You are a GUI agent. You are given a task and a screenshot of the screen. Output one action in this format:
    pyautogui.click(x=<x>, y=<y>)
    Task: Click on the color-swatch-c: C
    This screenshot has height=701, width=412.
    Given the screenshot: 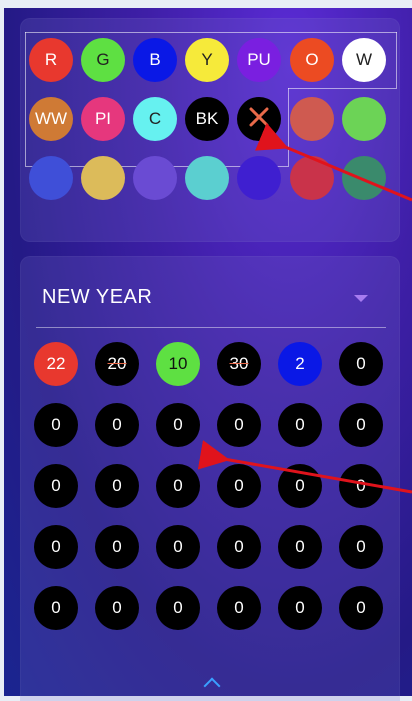 What is the action you would take?
    pyautogui.click(x=155, y=119)
    